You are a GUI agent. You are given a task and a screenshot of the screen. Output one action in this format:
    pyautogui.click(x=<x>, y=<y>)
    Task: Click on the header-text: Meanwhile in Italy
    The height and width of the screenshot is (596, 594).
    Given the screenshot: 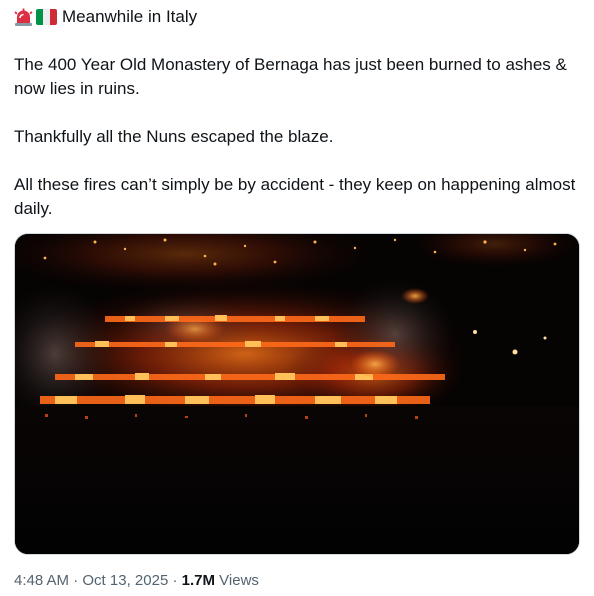 What is the action you would take?
    pyautogui.click(x=130, y=16)
    